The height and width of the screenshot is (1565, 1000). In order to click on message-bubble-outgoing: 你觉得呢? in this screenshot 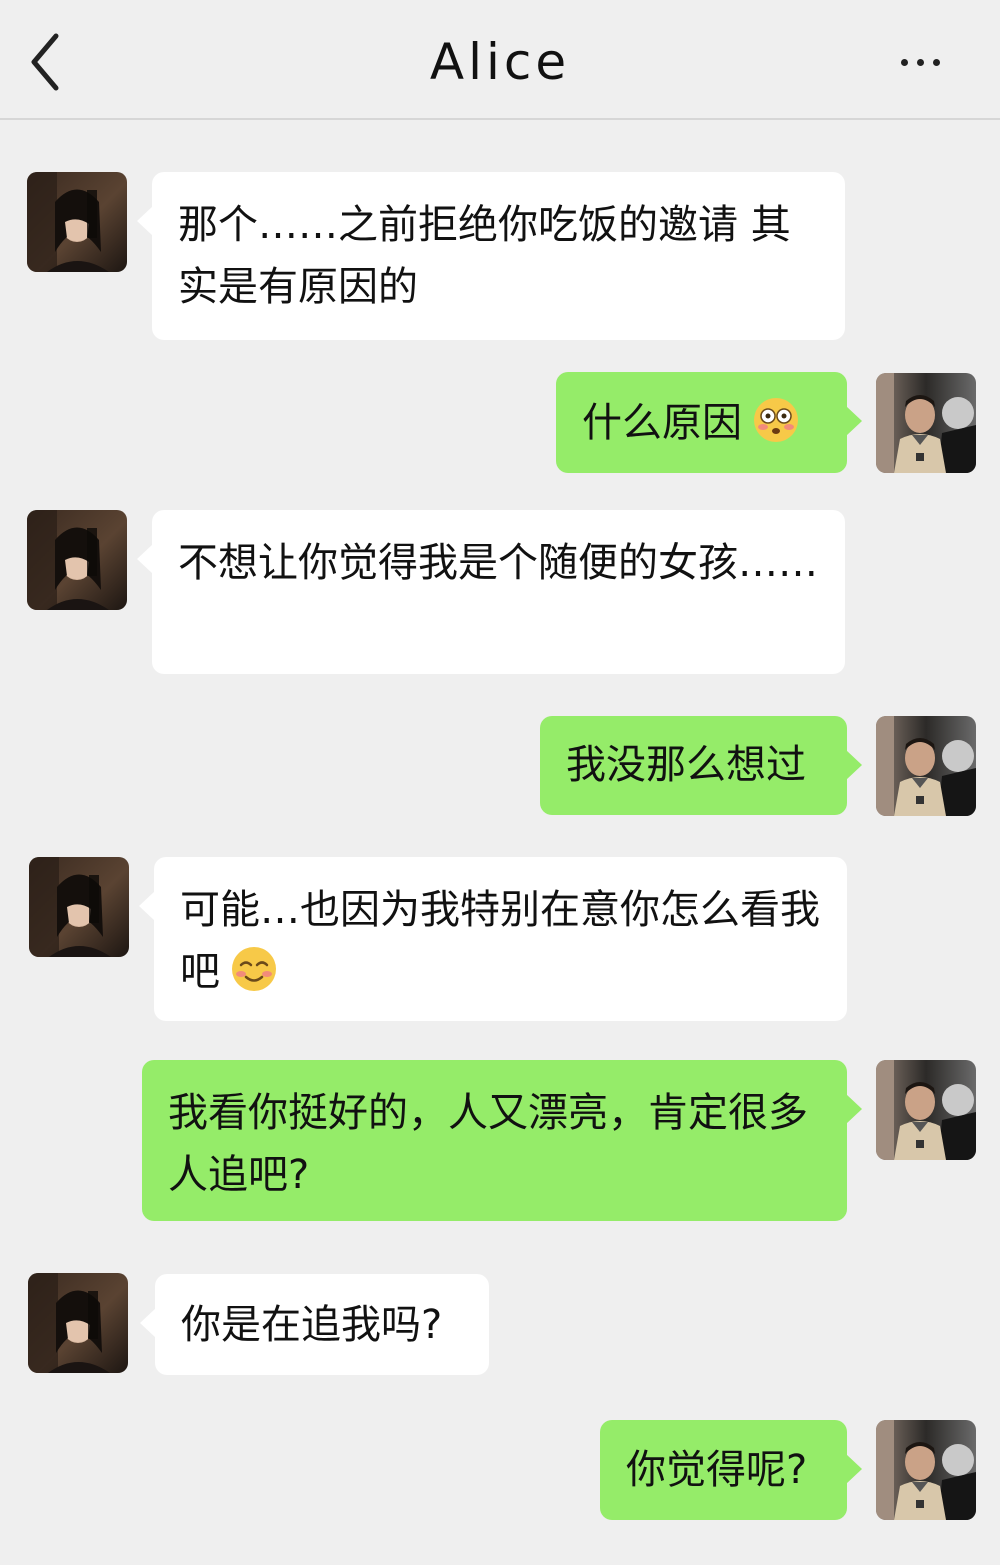, I will do `click(731, 1470)`.